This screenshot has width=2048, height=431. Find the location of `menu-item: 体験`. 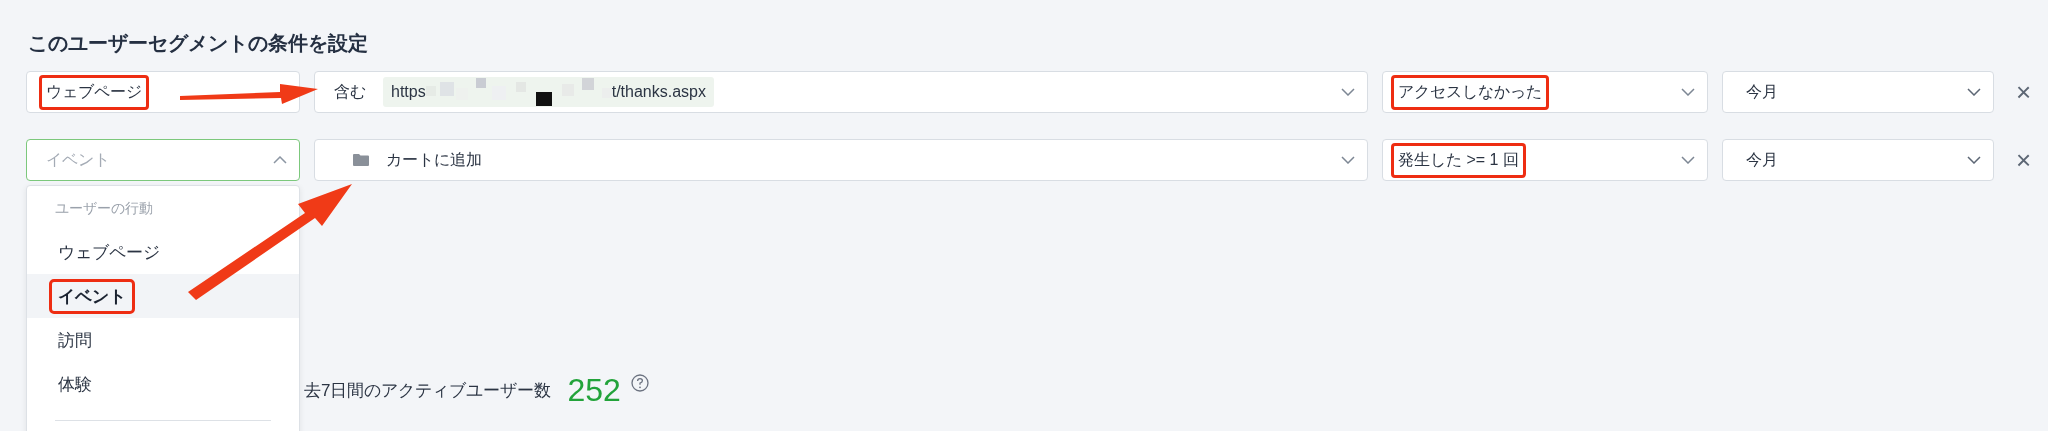

menu-item: 体験 is located at coordinates (163, 384).